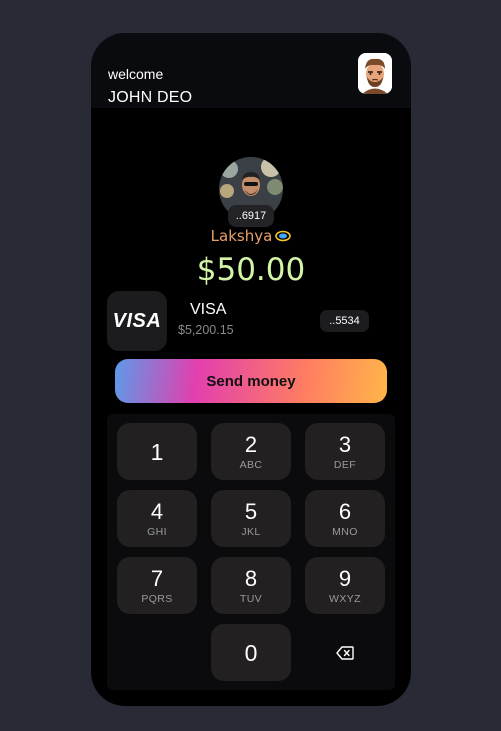 The width and height of the screenshot is (501, 731). I want to click on recipient-name-text: Lakshya, so click(241, 236).